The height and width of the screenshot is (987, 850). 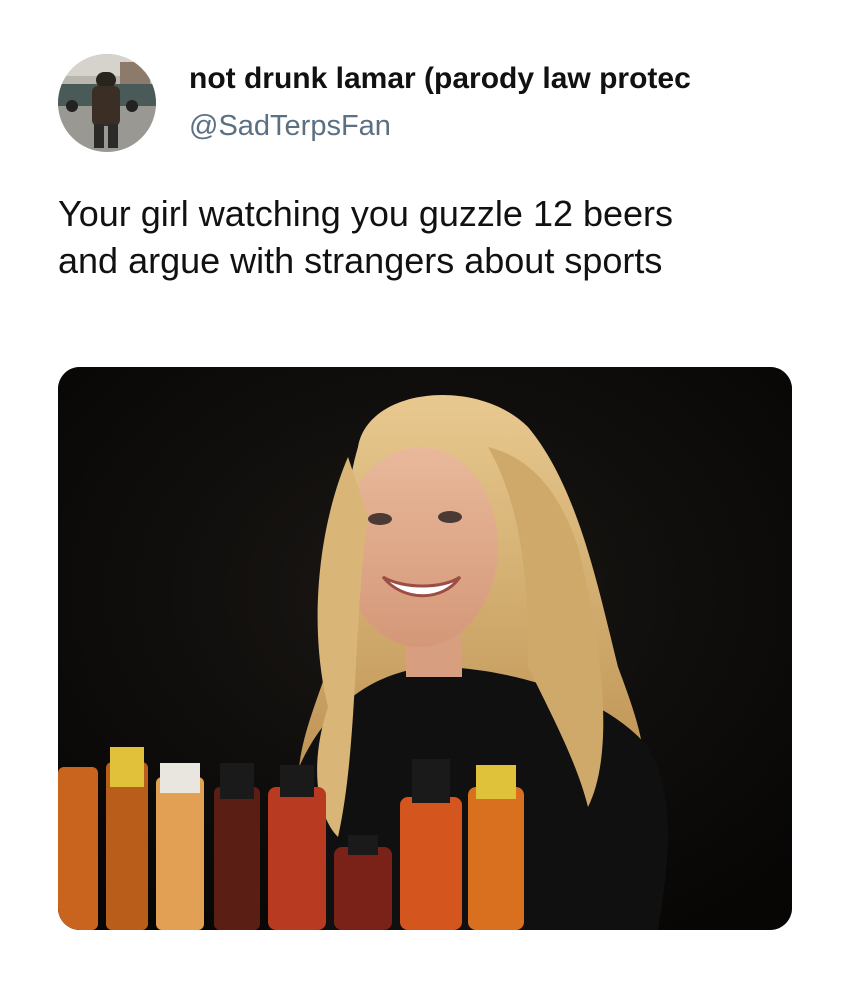 I want to click on user-handle: @SadTerpsFan, so click(x=290, y=126).